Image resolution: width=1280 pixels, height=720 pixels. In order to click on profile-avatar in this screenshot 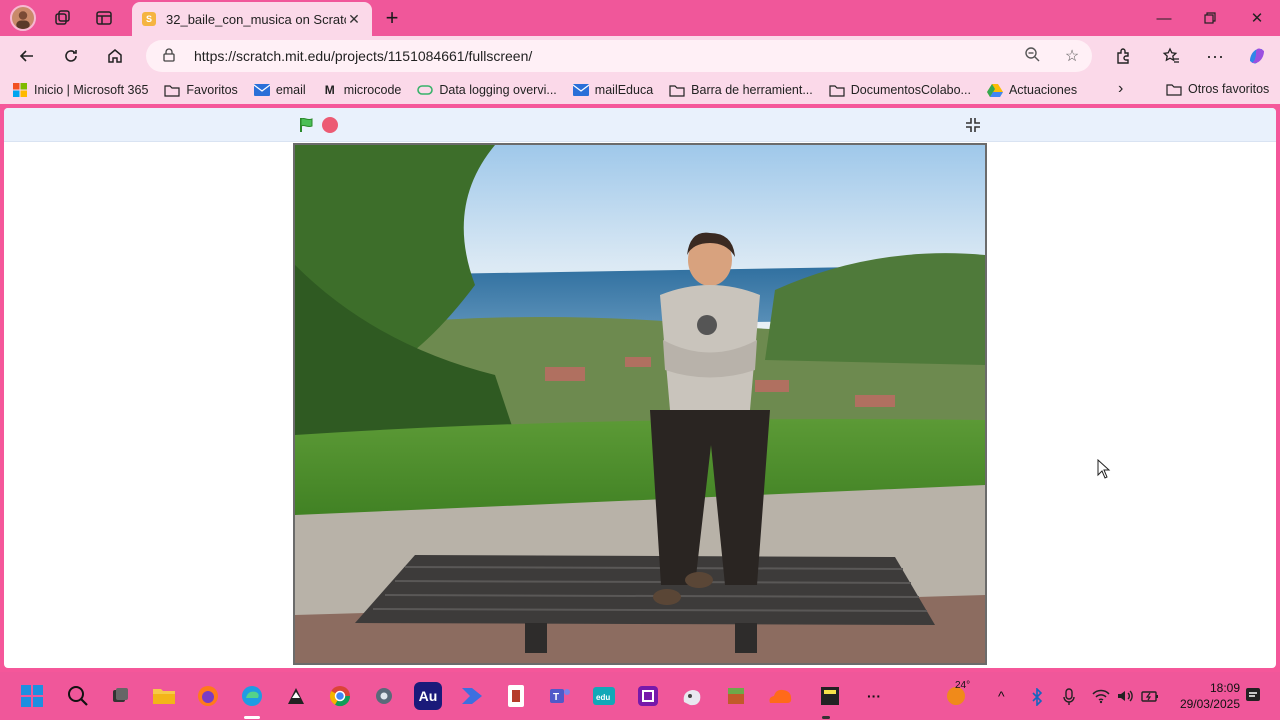, I will do `click(23, 18)`.